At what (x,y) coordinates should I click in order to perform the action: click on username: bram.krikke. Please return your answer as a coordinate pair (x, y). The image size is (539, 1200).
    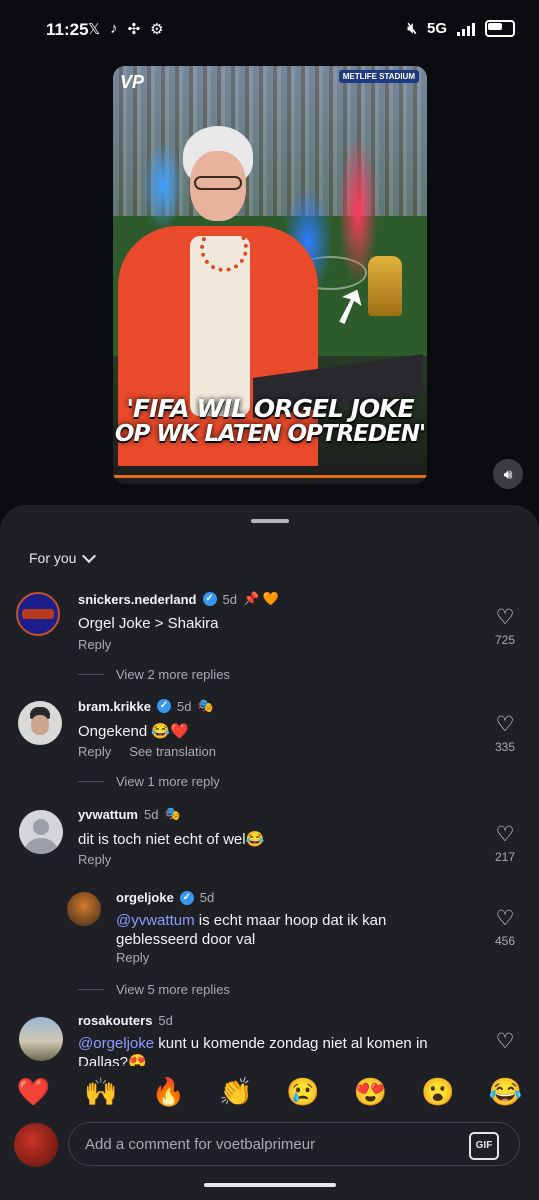
    Looking at the image, I should click on (114, 706).